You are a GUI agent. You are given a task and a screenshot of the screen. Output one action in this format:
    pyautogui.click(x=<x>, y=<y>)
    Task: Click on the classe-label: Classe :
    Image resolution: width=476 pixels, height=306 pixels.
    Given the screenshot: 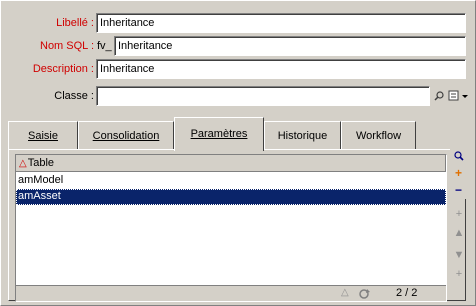 What is the action you would take?
    pyautogui.click(x=74, y=96)
    